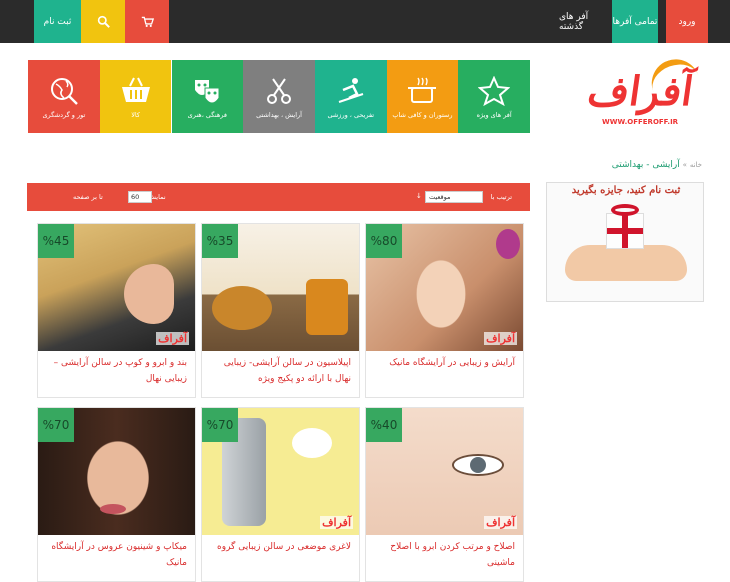  What do you see at coordinates (135, 115) in the screenshot?
I see `category-label: کالا` at bounding box center [135, 115].